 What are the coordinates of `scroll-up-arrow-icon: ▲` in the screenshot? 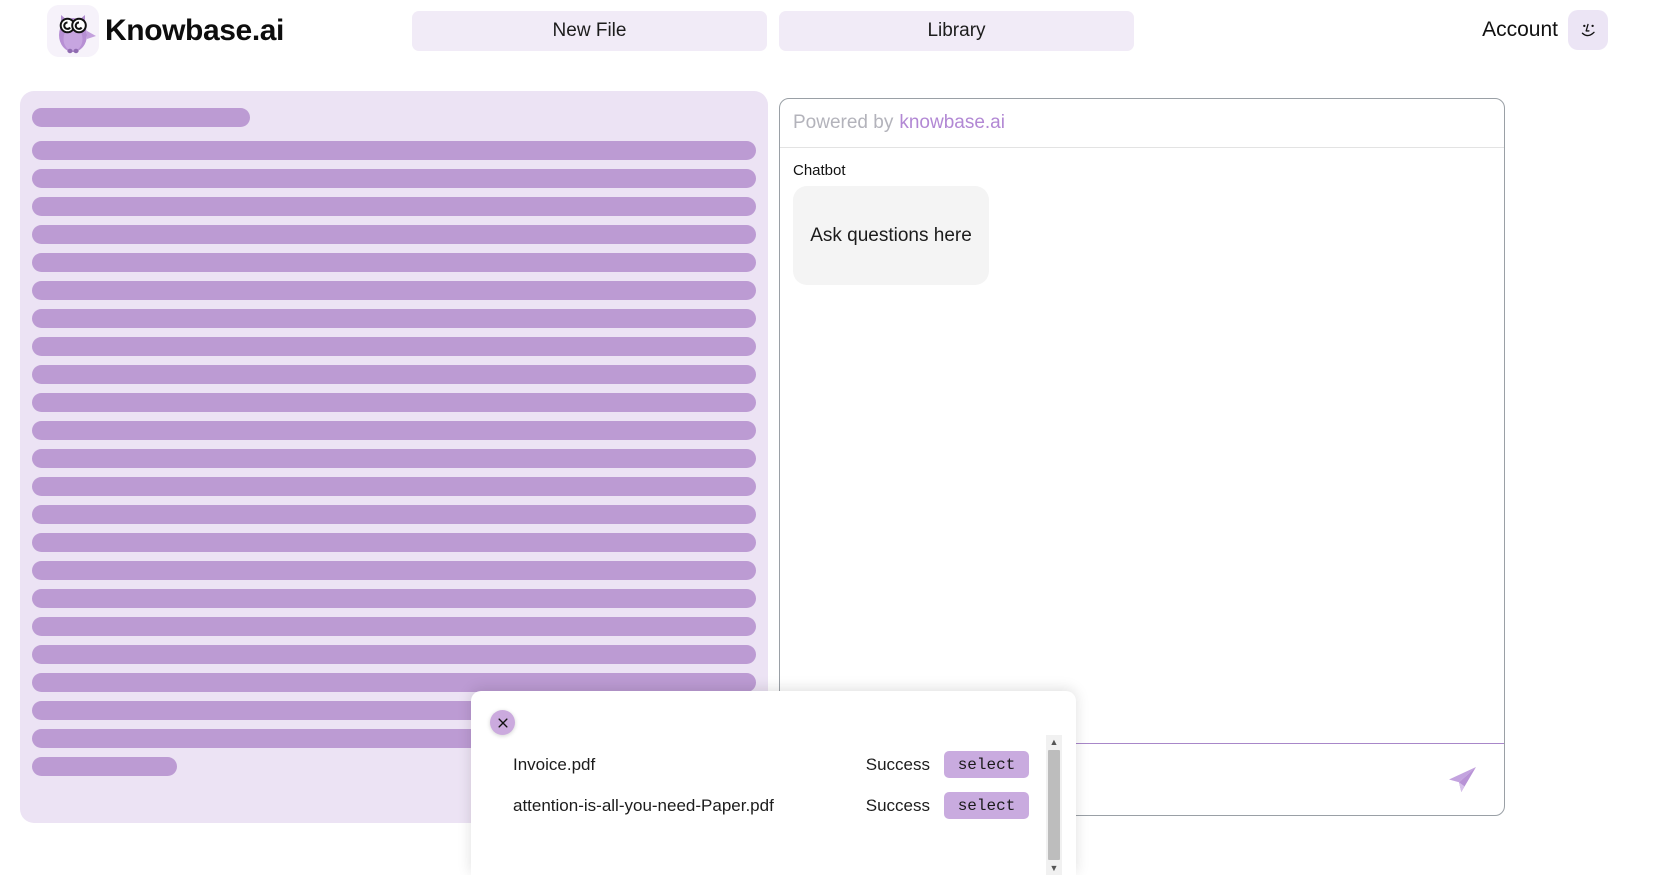 It's located at (1054, 742).